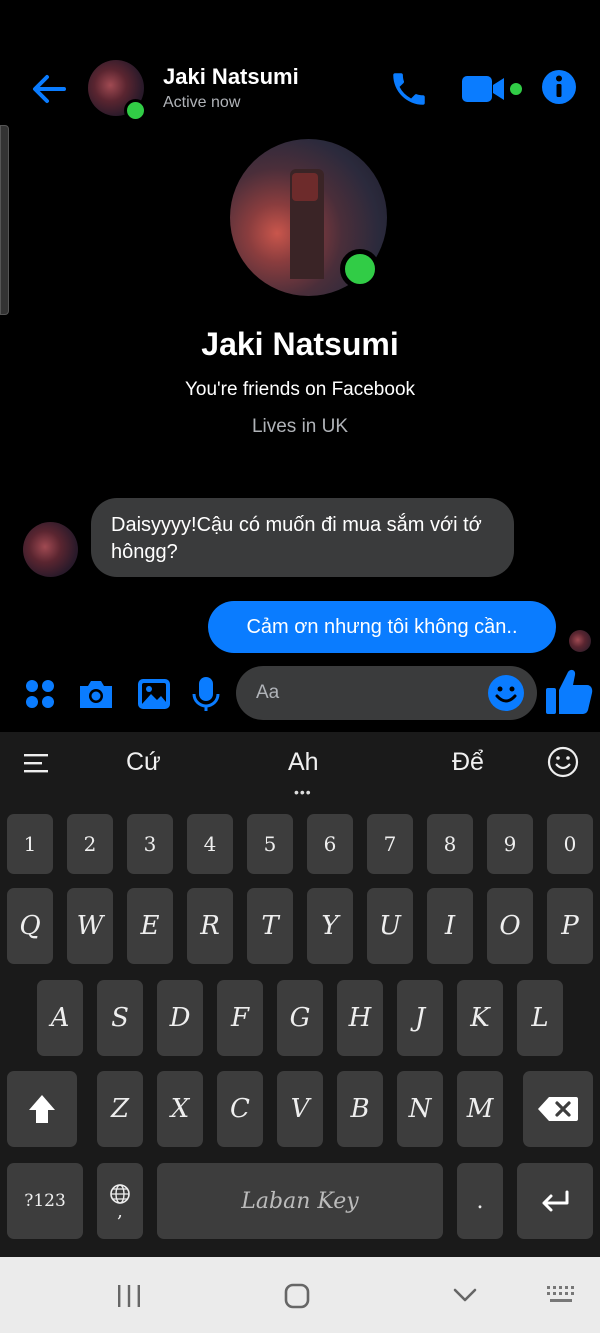 This screenshot has height=1333, width=600. Describe the element at coordinates (30, 926) in the screenshot. I see `key-q: Q` at that location.